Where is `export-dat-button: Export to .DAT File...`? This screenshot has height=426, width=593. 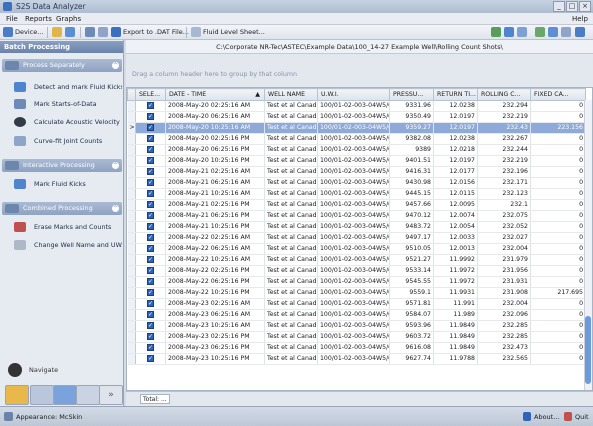 export-dat-button: Export to .DAT File... is located at coordinates (156, 32).